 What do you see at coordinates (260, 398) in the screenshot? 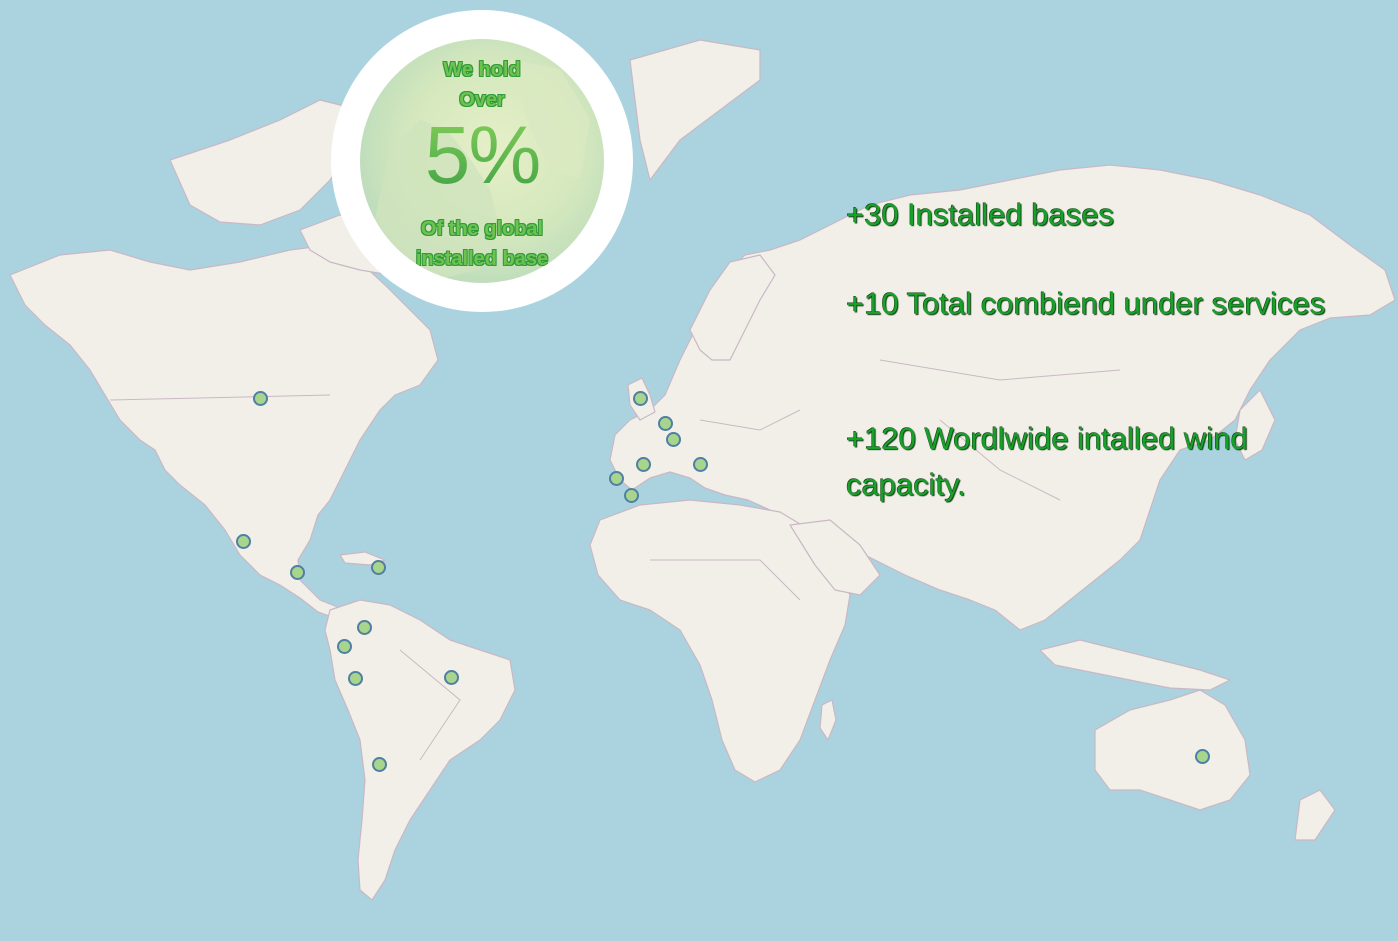
I see `marker-canada` at bounding box center [260, 398].